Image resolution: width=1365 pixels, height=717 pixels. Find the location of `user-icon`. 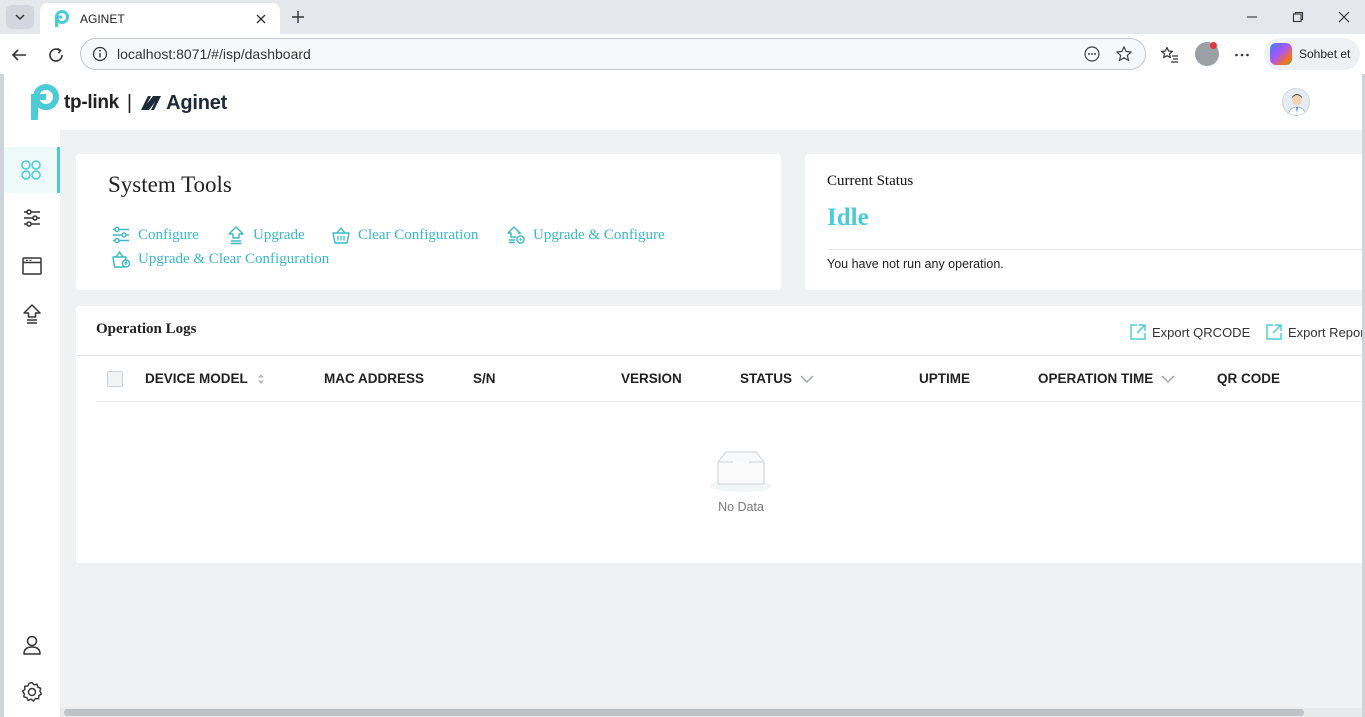

user-icon is located at coordinates (32, 645).